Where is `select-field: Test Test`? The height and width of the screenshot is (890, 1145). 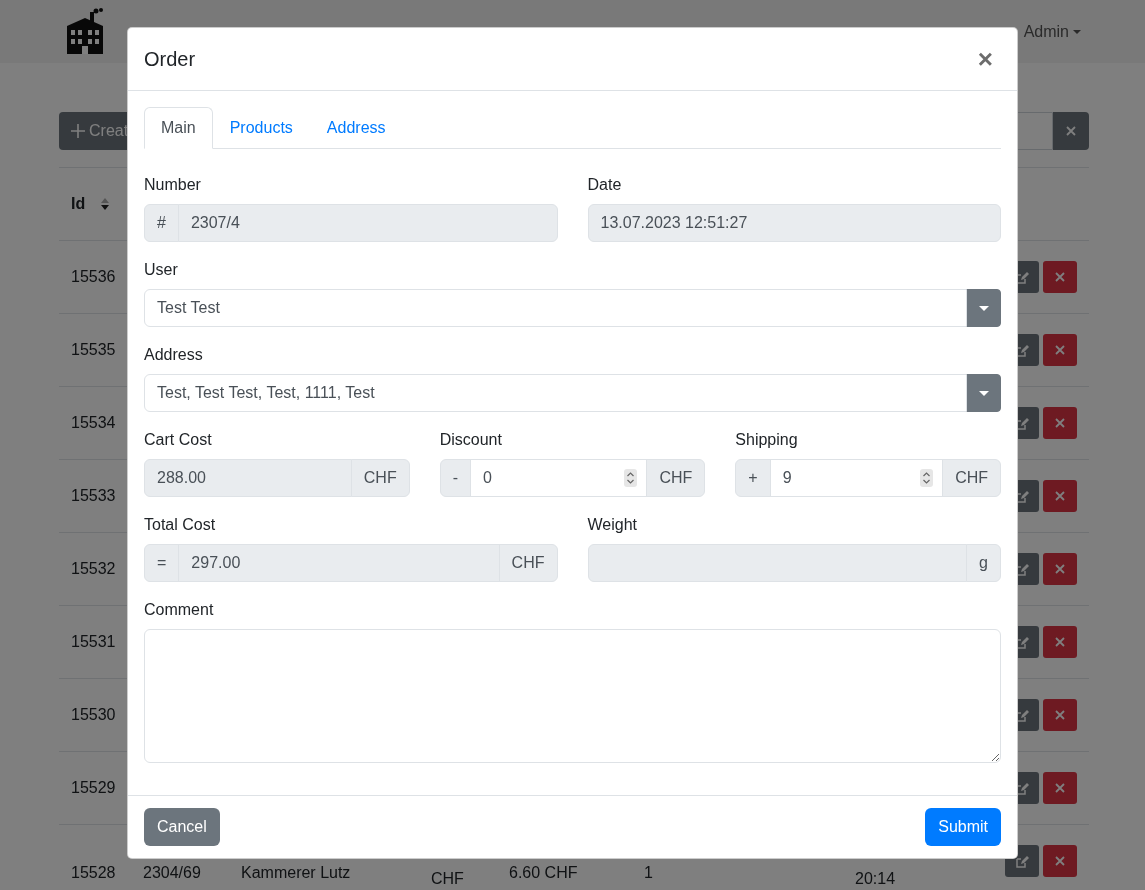 select-field: Test Test is located at coordinates (555, 308).